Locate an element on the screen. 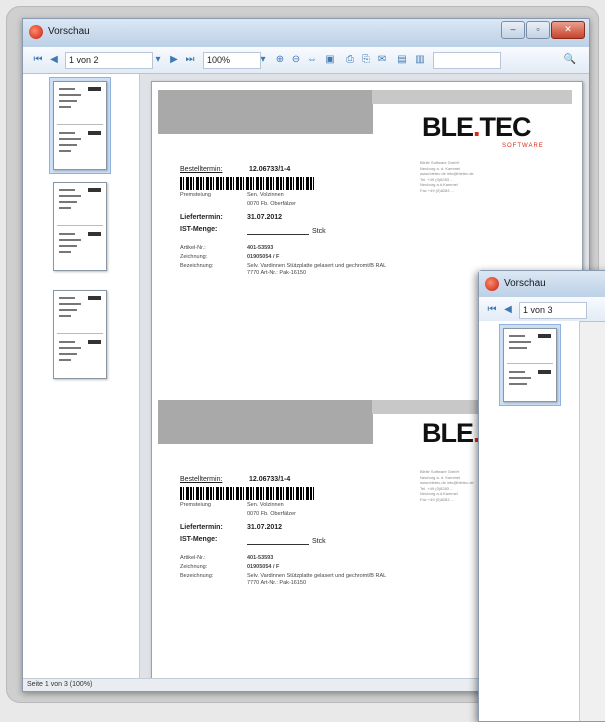 This screenshot has height=722, width=605. window-title-2: Vorschau is located at coordinates (525, 283).